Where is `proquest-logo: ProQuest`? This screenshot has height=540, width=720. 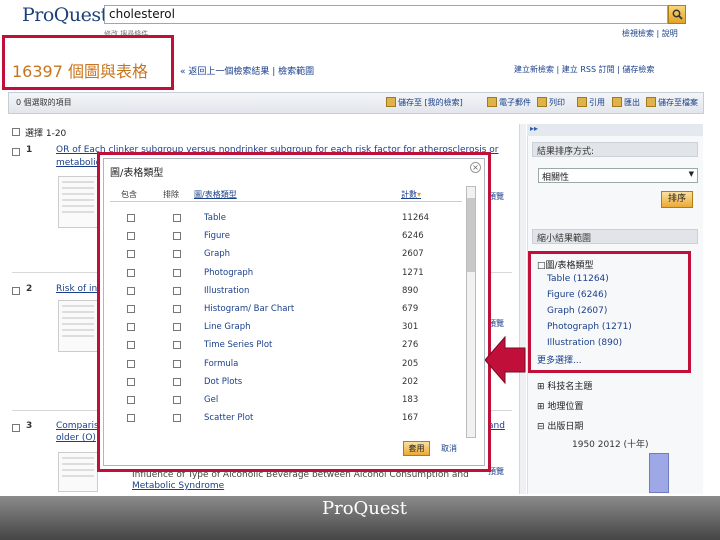
proquest-logo: ProQuest is located at coordinates (65, 15).